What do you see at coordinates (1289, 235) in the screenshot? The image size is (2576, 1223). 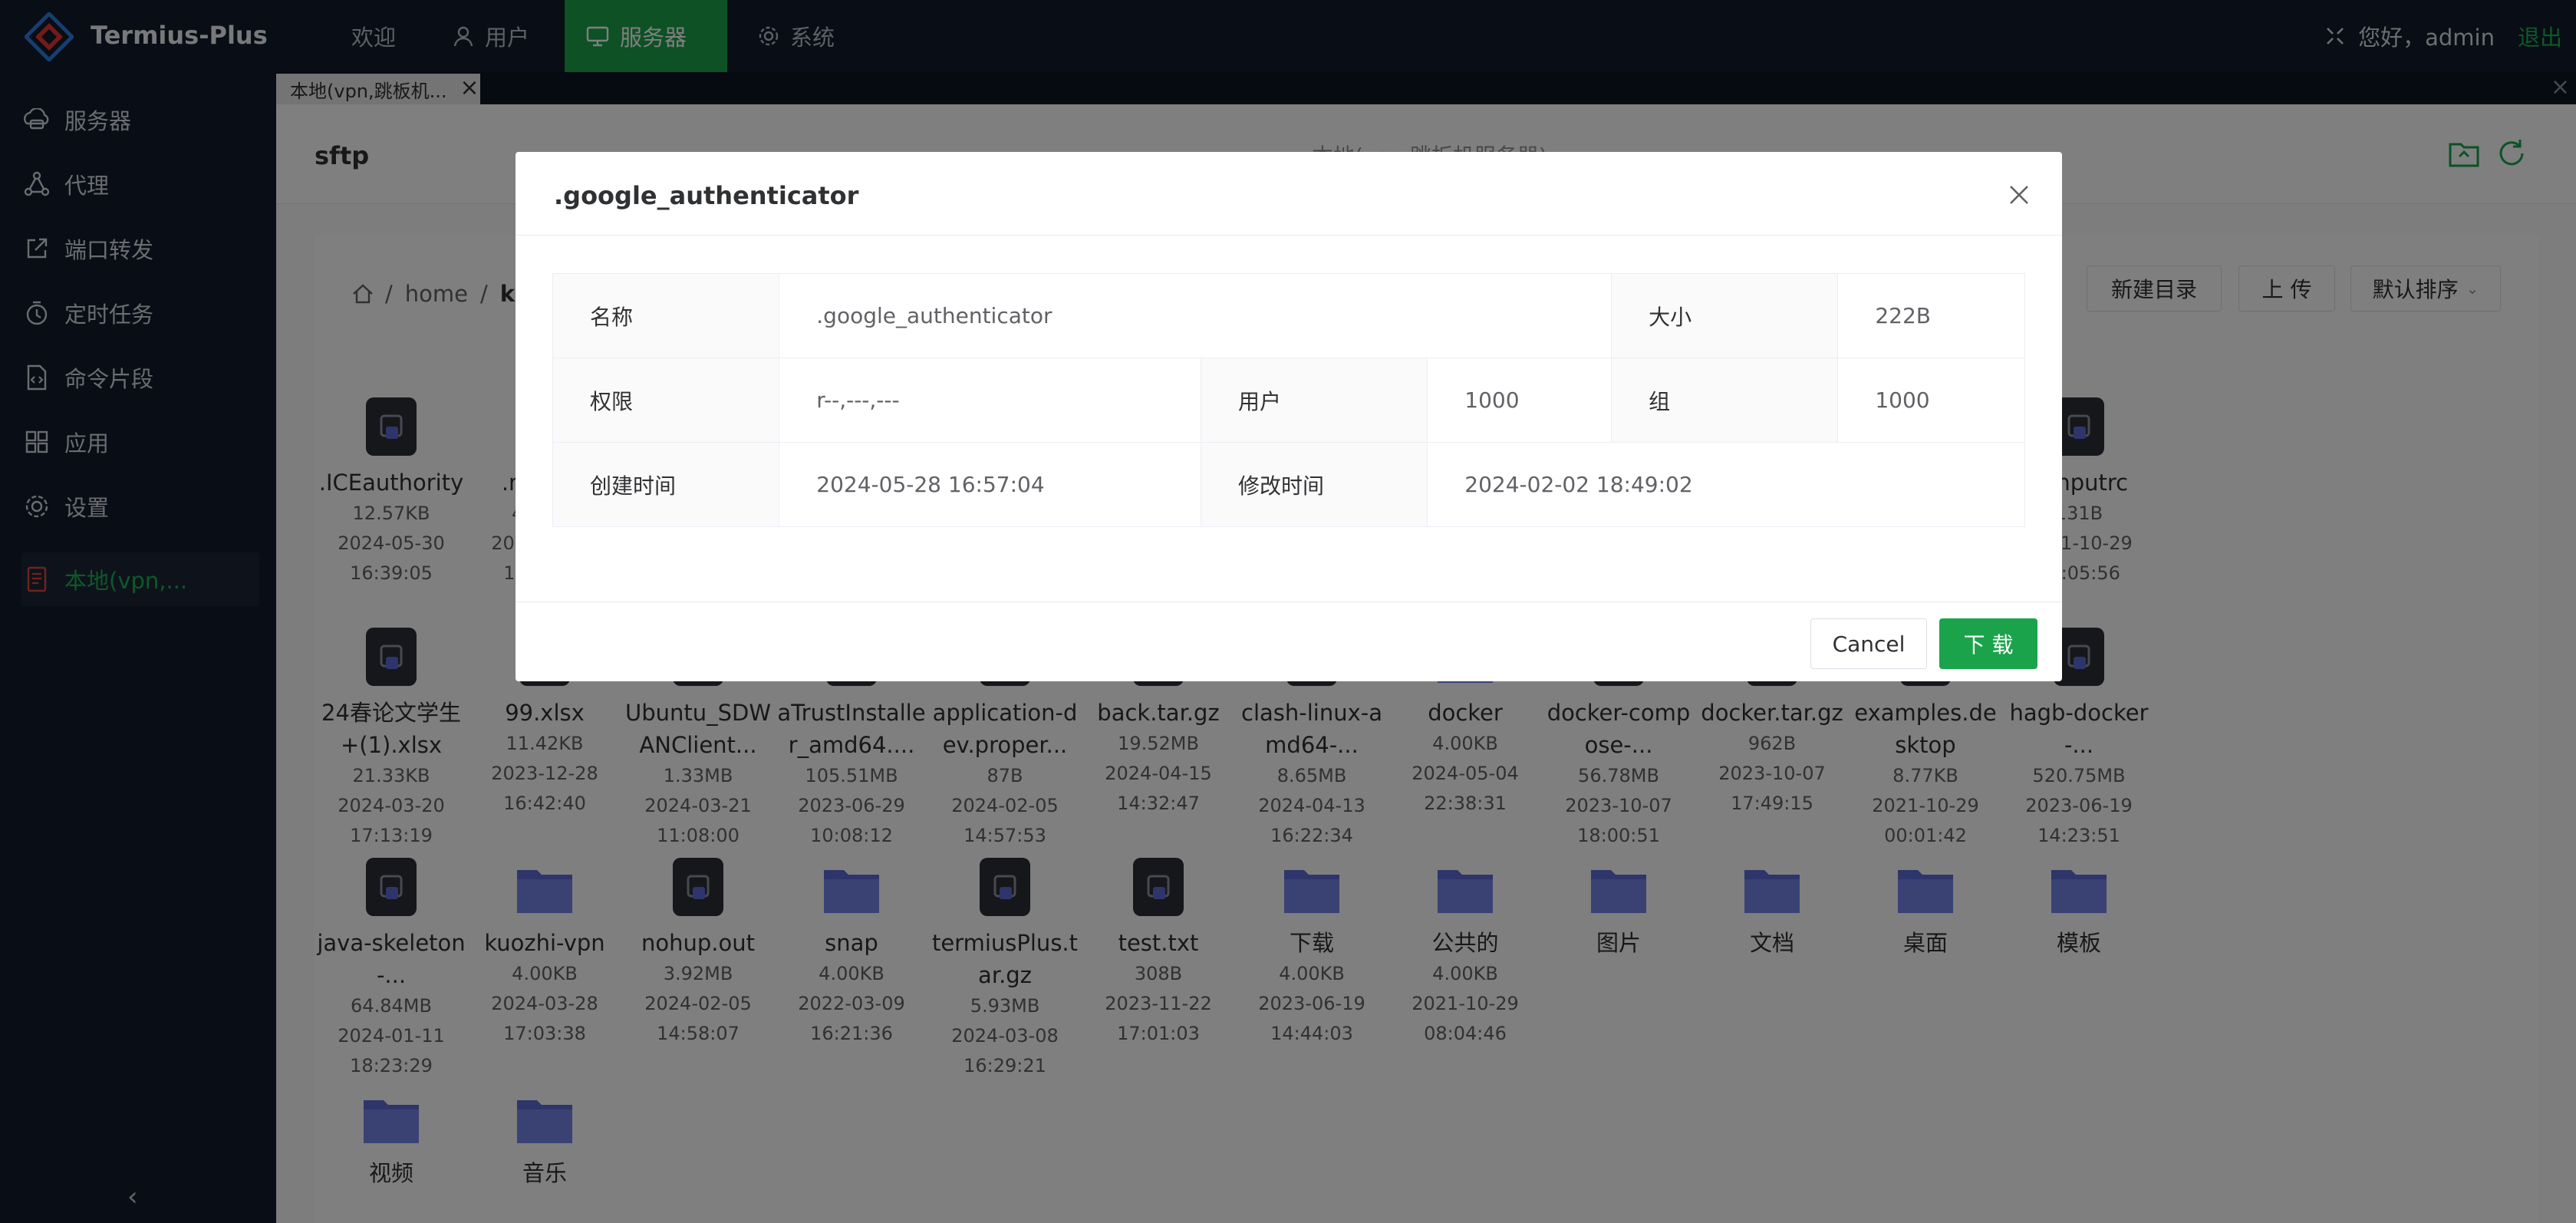 I see `divider` at bounding box center [1289, 235].